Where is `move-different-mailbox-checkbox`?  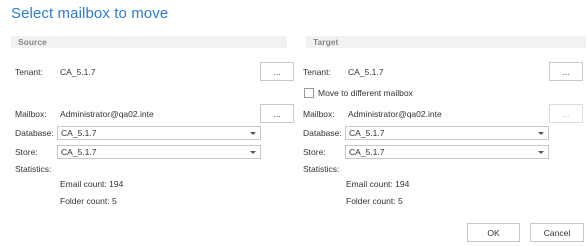
move-different-mailbox-checkbox is located at coordinates (309, 93).